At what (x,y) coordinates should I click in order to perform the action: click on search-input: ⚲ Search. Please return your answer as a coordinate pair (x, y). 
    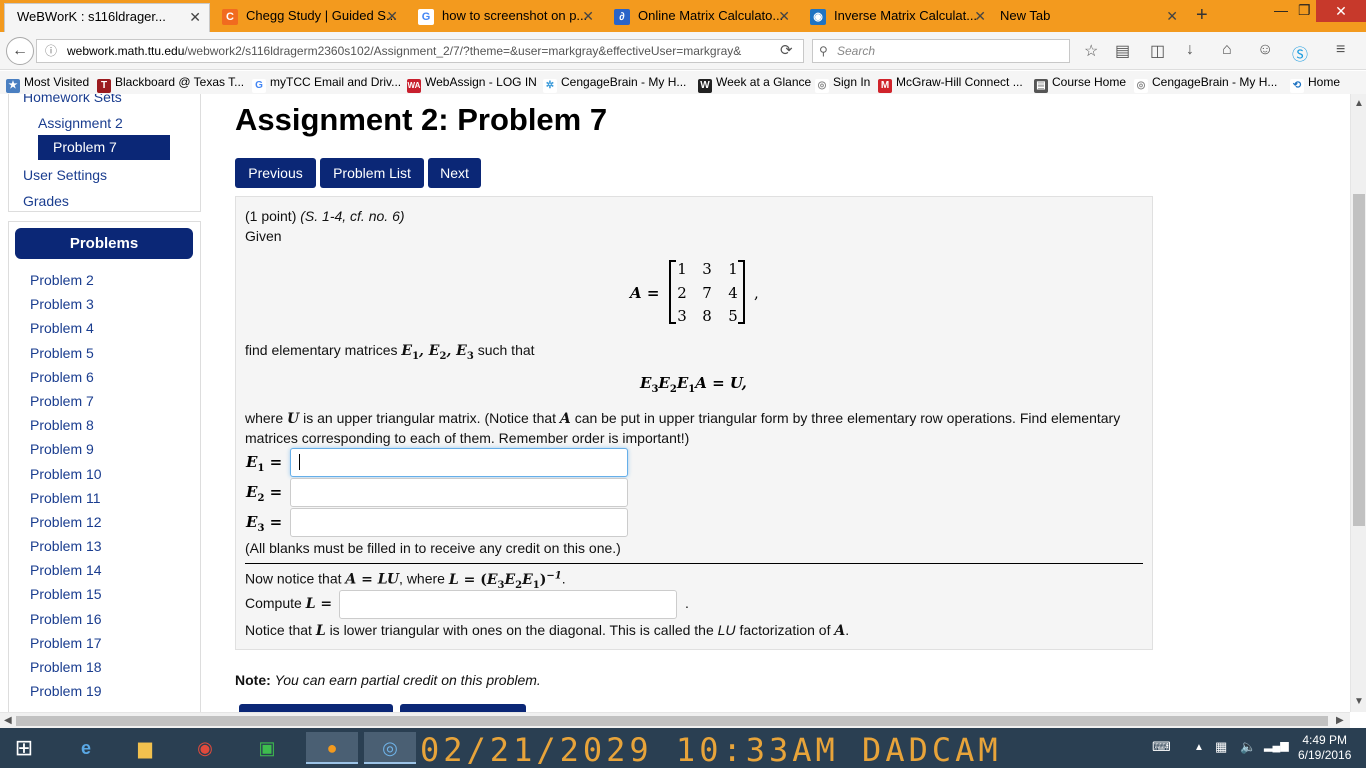
    Looking at the image, I should click on (941, 51).